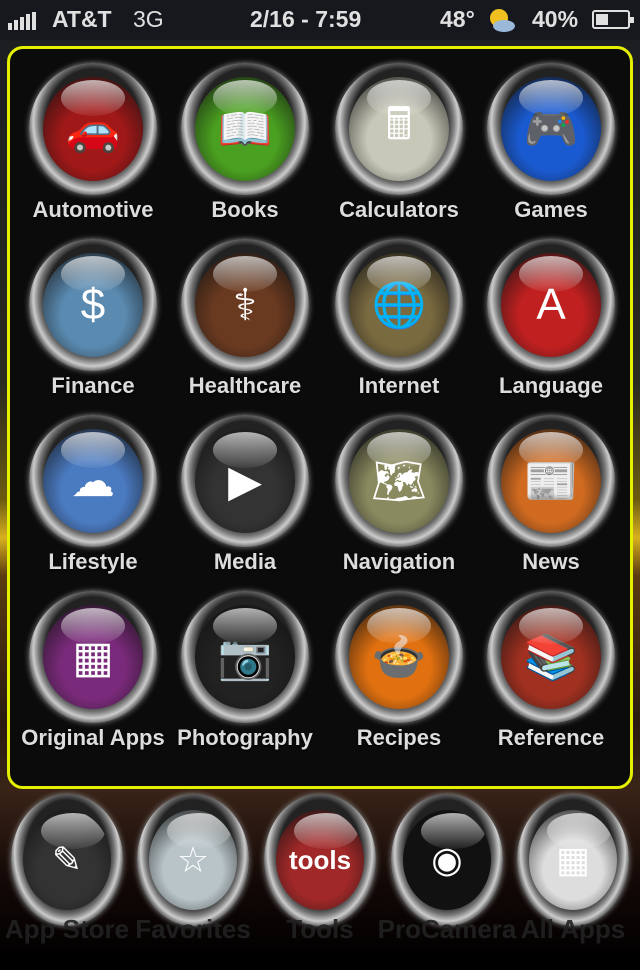 This screenshot has width=640, height=970. I want to click on icon-frame: ☆, so click(193, 860).